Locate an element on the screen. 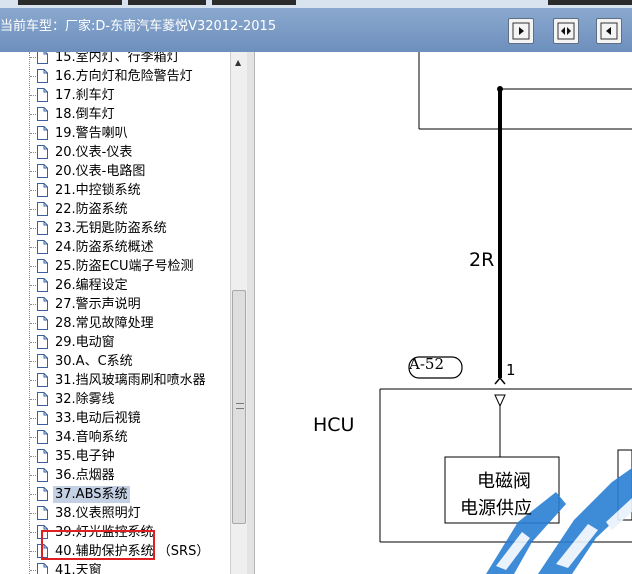 Image resolution: width=632 pixels, height=574 pixels. tree-item: 33.电动后视镜 is located at coordinates (115, 418).